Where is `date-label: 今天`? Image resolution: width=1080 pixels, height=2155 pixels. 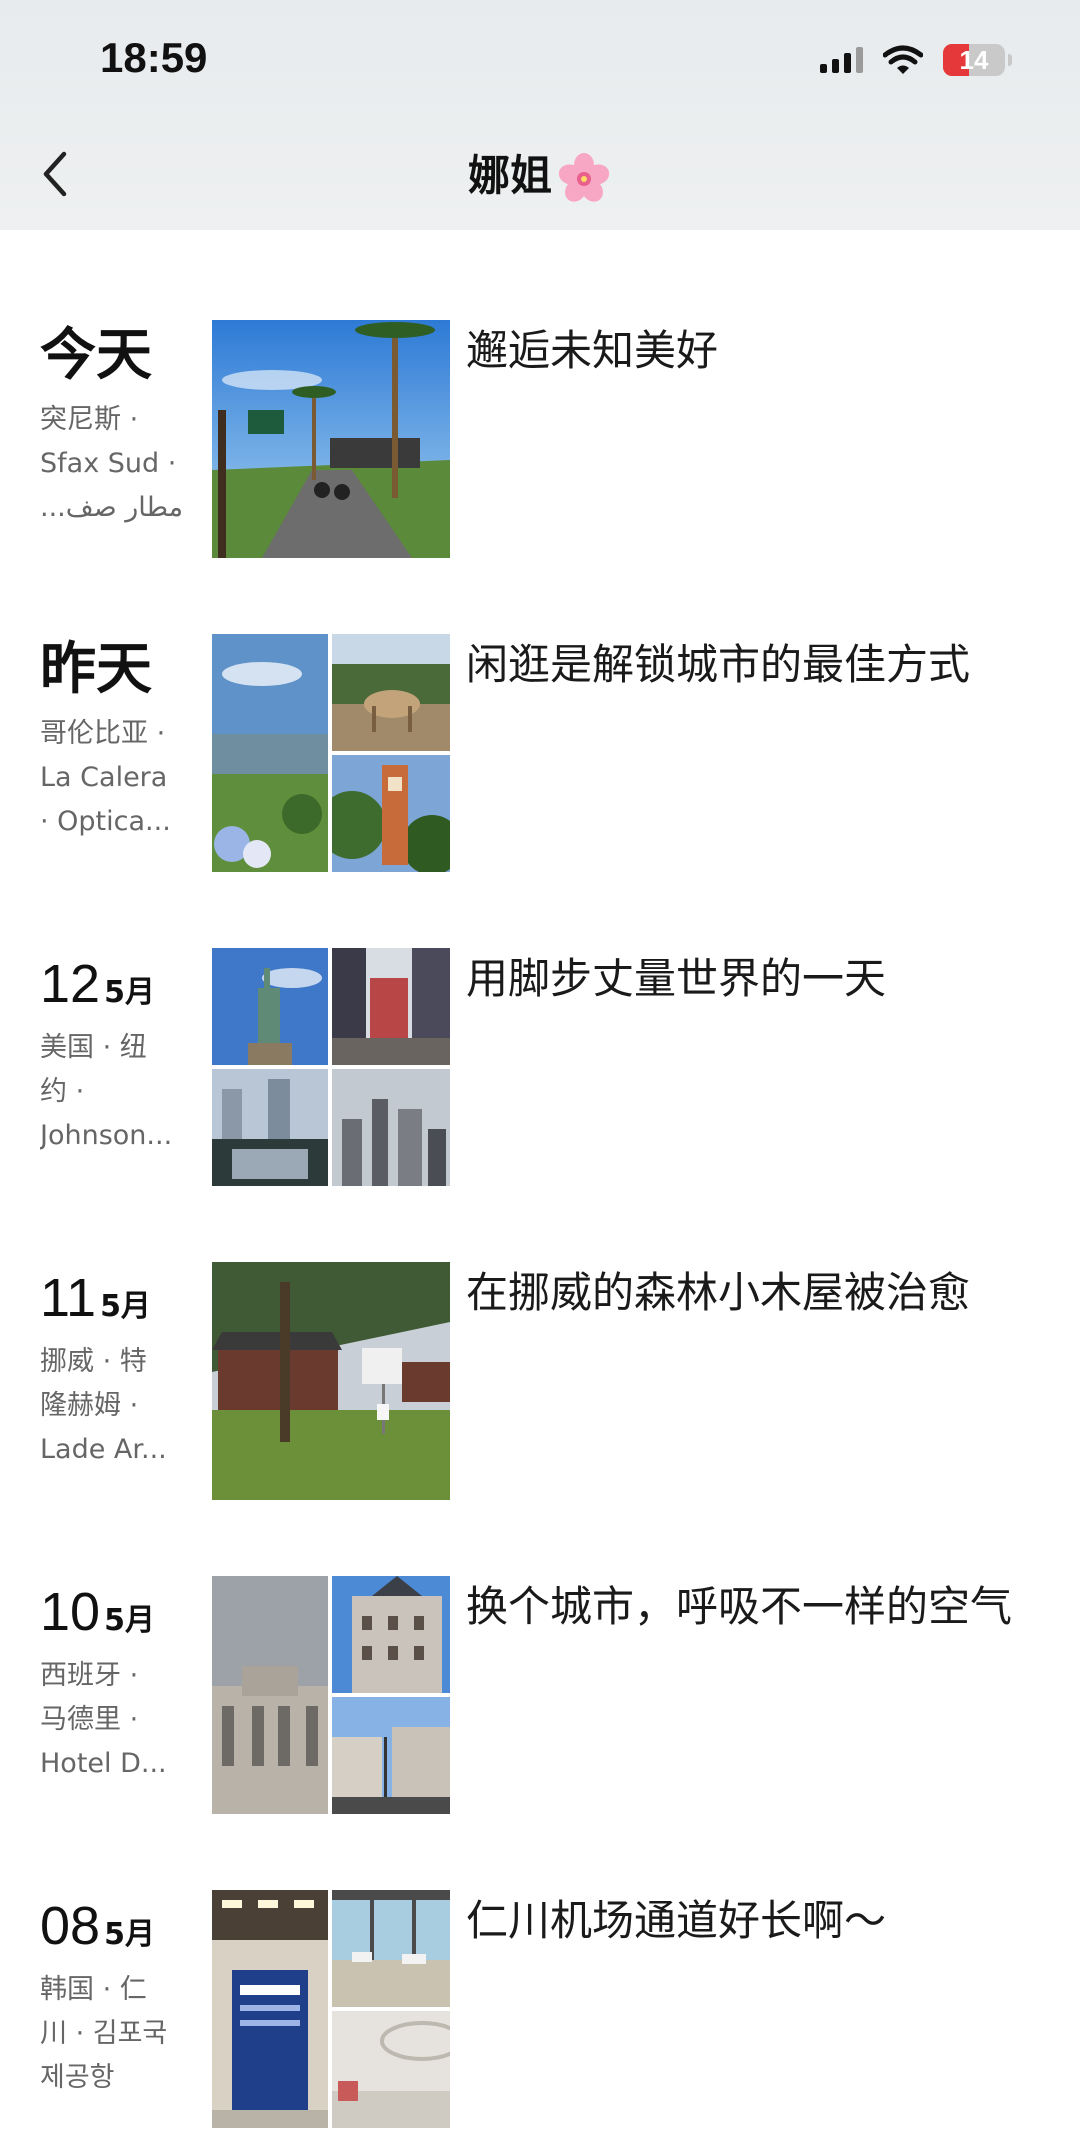 date-label: 今天 is located at coordinates (96, 355).